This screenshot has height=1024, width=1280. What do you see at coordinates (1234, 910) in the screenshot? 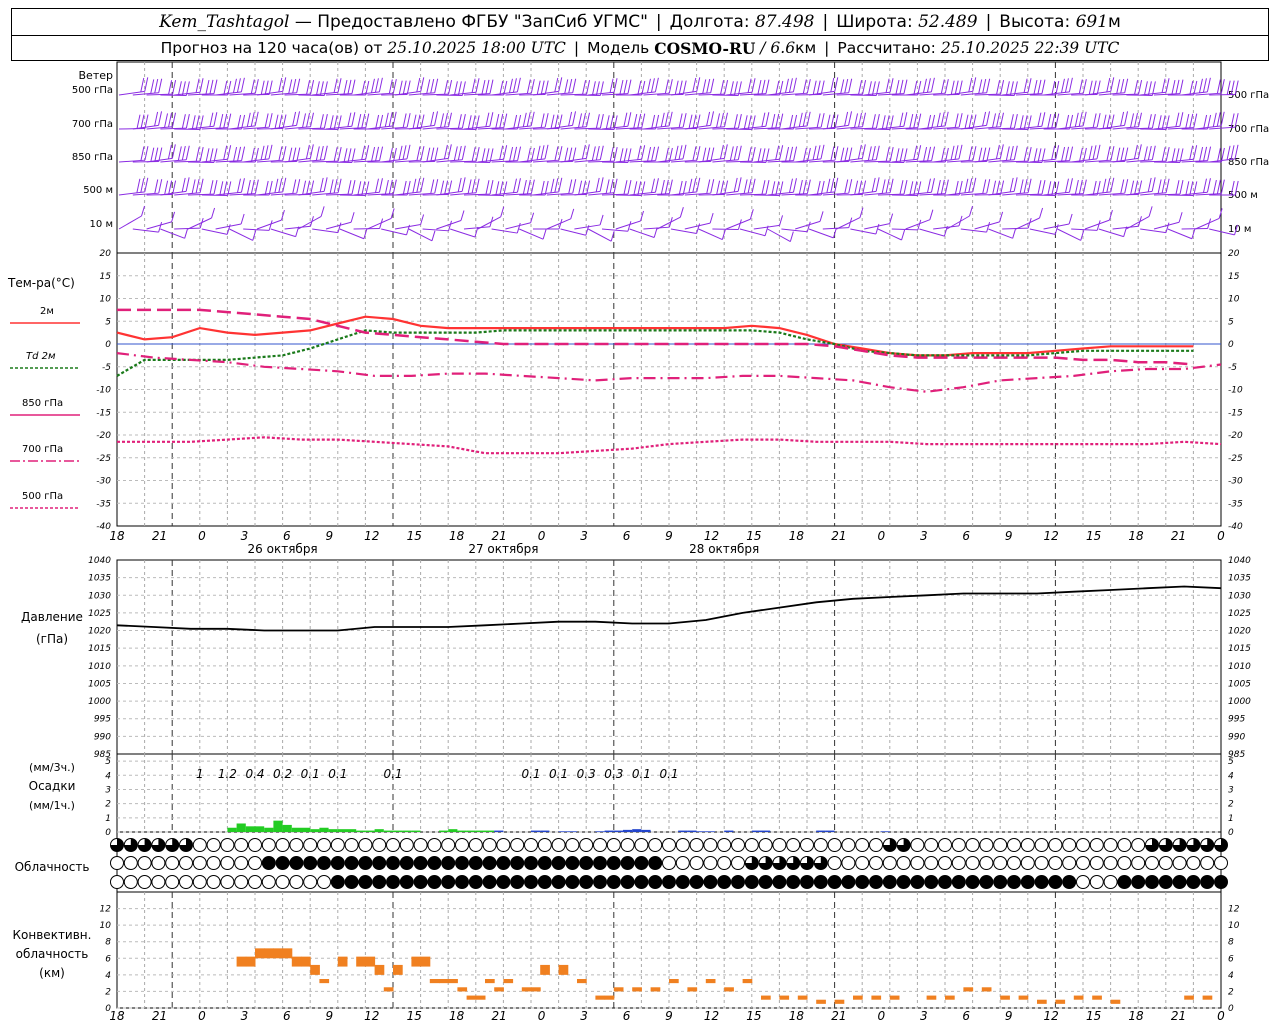
I see `conv-tick-label-right: 12` at bounding box center [1234, 910].